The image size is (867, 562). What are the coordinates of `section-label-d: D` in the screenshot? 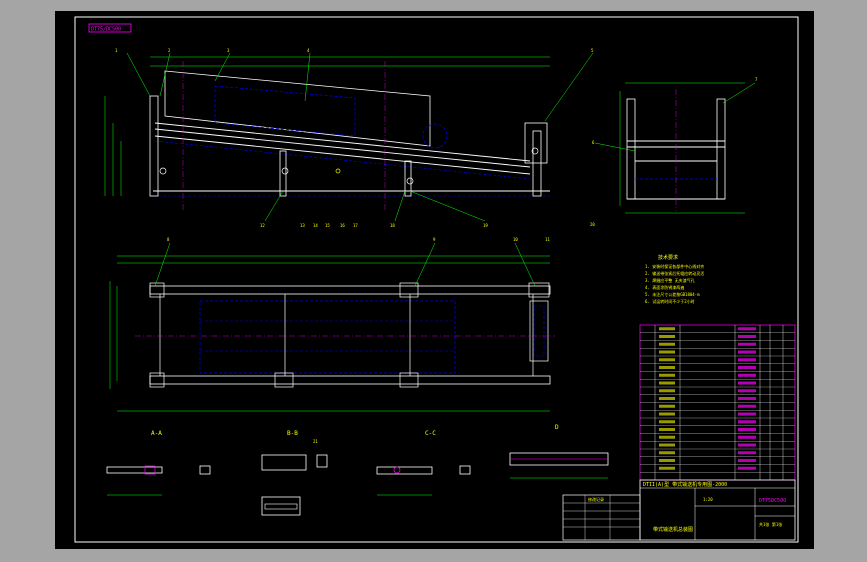 It's located at (557, 427).